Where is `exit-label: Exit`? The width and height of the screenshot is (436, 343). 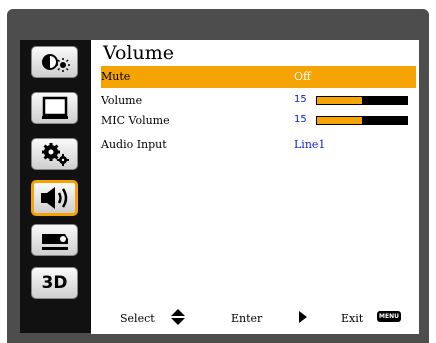 exit-label: Exit is located at coordinates (352, 318).